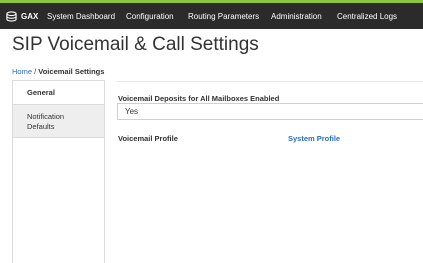  I want to click on tab-notification-defaults: Notification Defaults, so click(58, 121).